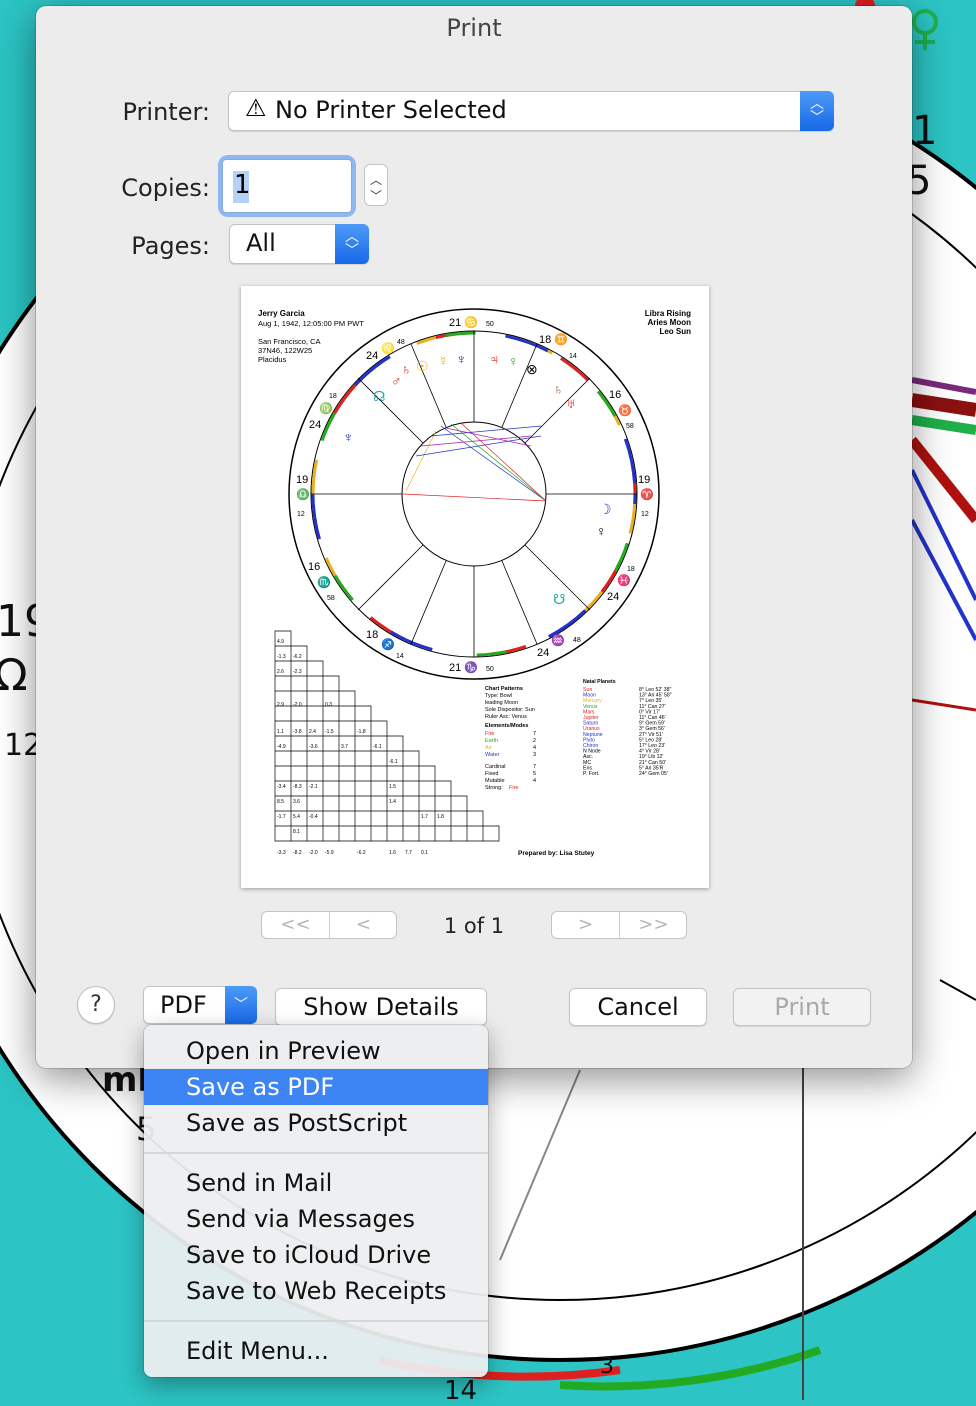  Describe the element at coordinates (376, 179) in the screenshot. I see `stepper-up-icon: ︿` at that location.